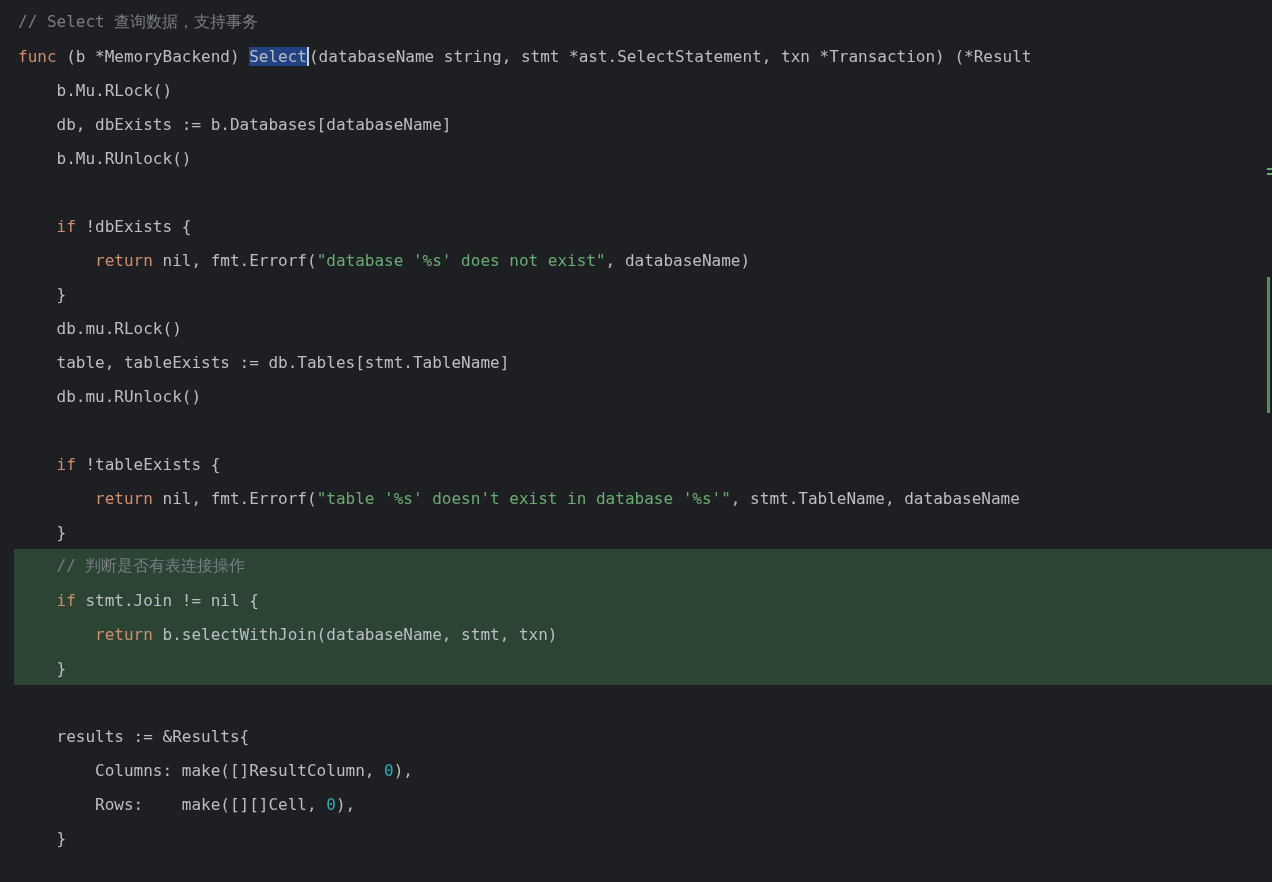  What do you see at coordinates (37, 56) in the screenshot?
I see `keyword: func` at bounding box center [37, 56].